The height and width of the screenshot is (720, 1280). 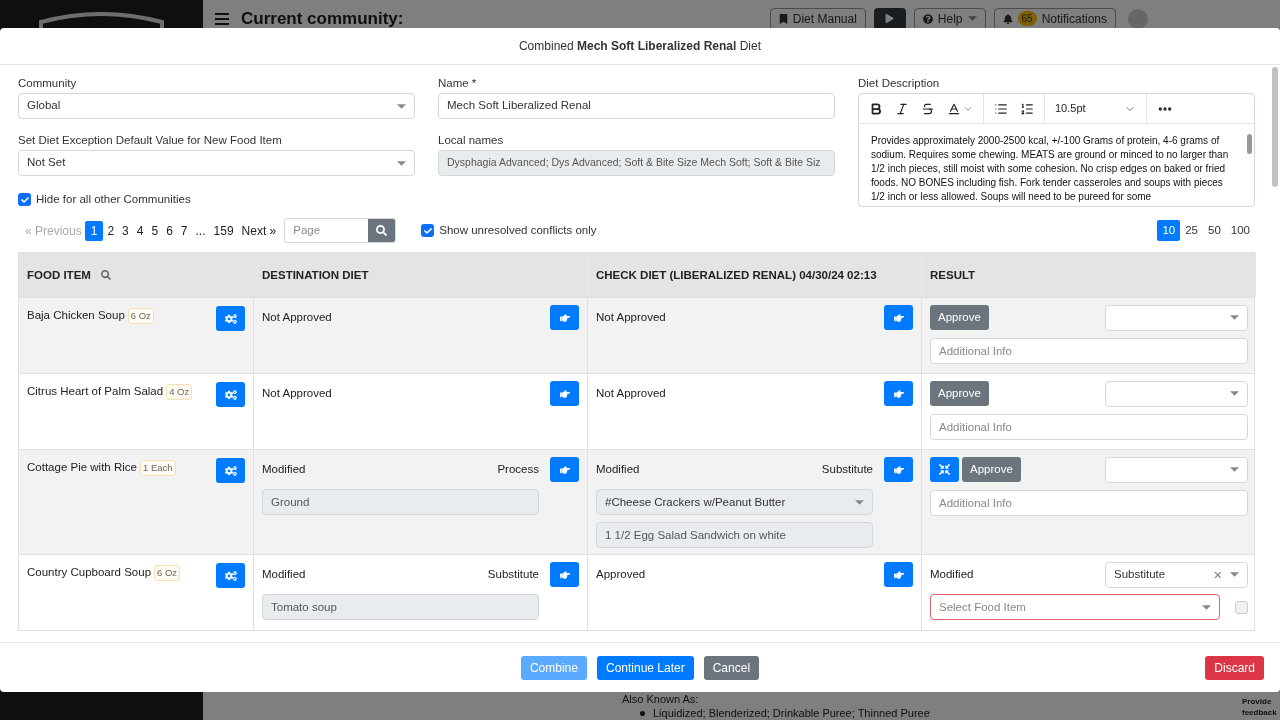 What do you see at coordinates (640, 46) in the screenshot?
I see `dialog-title: Combined Mech Soft Liberalized Renal Diet` at bounding box center [640, 46].